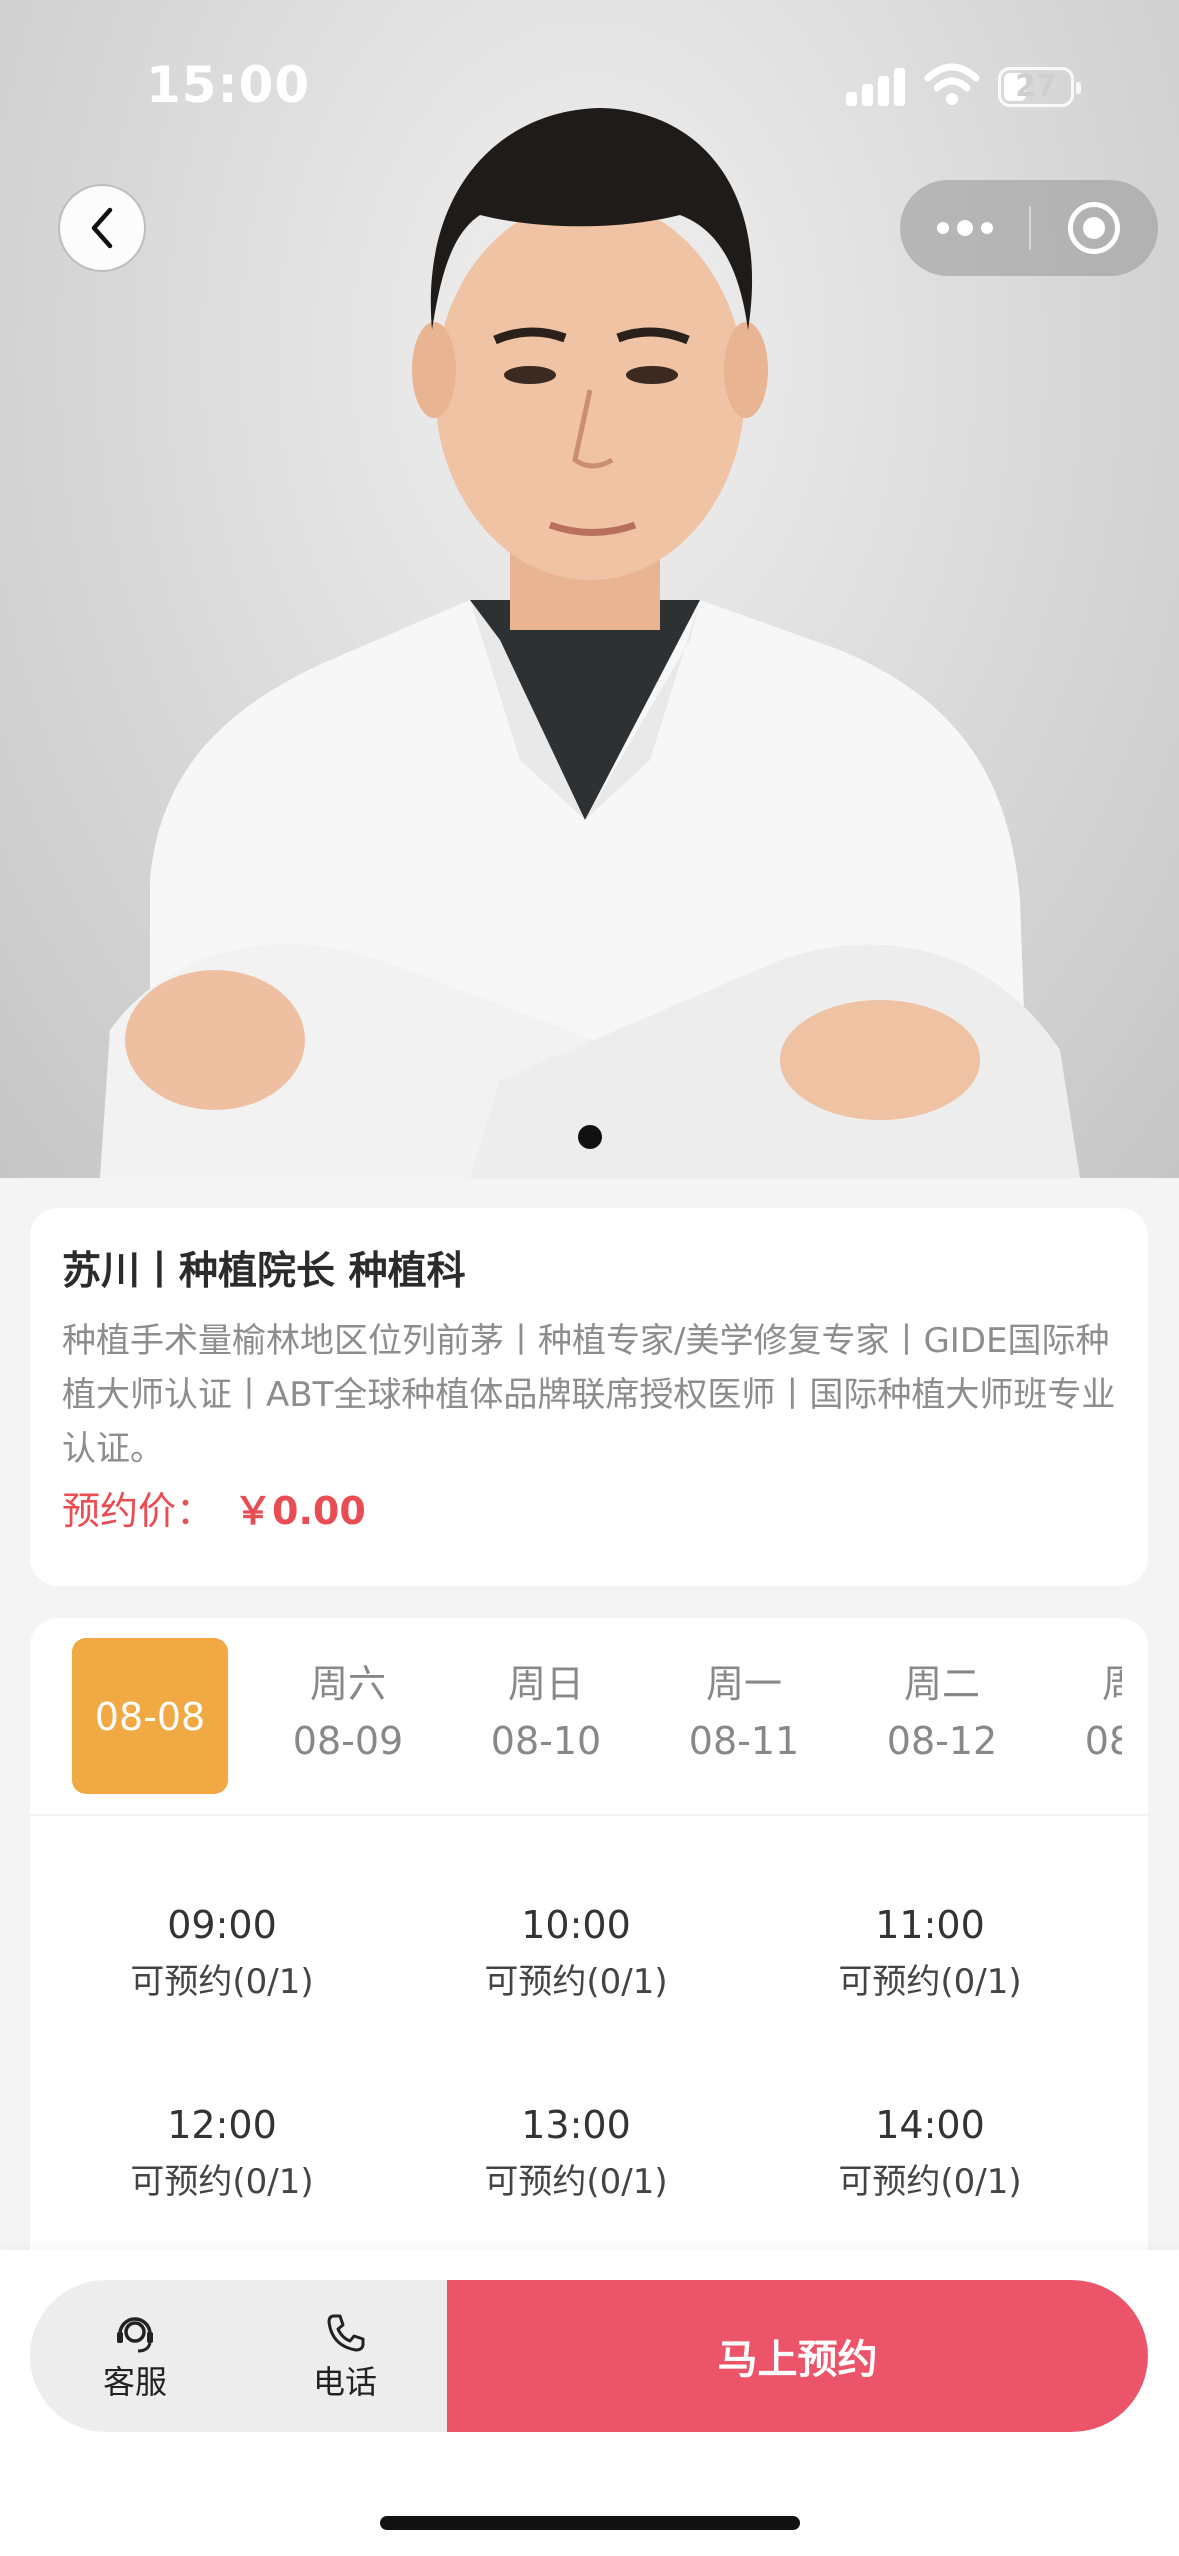 Image resolution: width=1179 pixels, height=2556 pixels. Describe the element at coordinates (942, 1716) in the screenshot. I see `date-tab-4: 周二 08-12` at that location.